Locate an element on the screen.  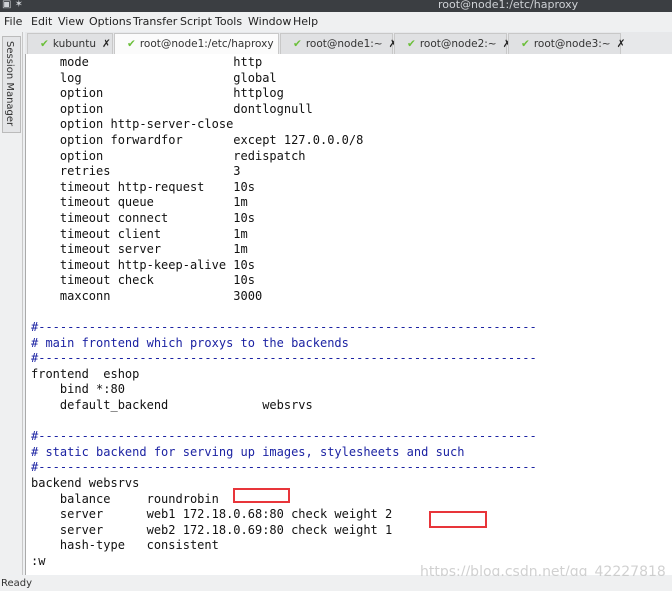
tab-4: ✔ root@node3:~ ✗ is located at coordinates (566, 43).